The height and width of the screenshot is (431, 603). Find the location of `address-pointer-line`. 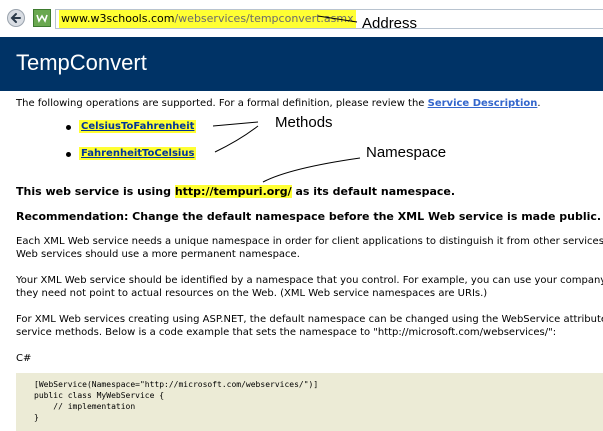

address-pointer-line is located at coordinates (337, 19).